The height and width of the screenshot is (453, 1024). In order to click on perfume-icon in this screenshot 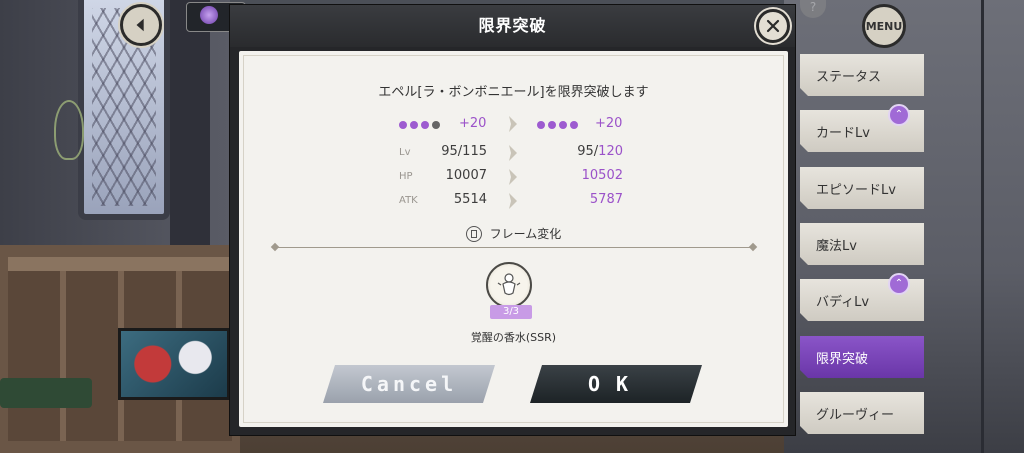, I will do `click(509, 284)`.